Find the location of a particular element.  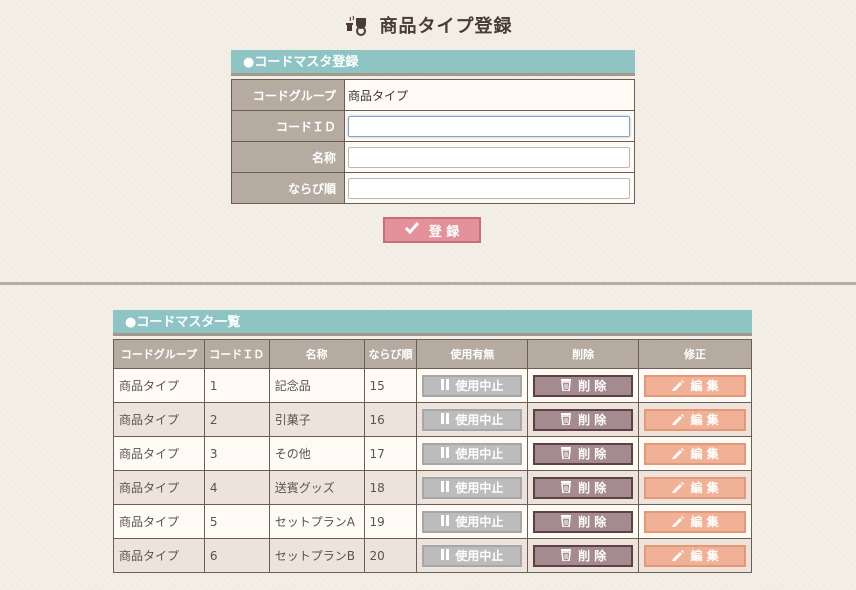

table-row: 商品タイプ 5 セットプランA 19 使用中止 削 除 編 集 is located at coordinates (432, 521).